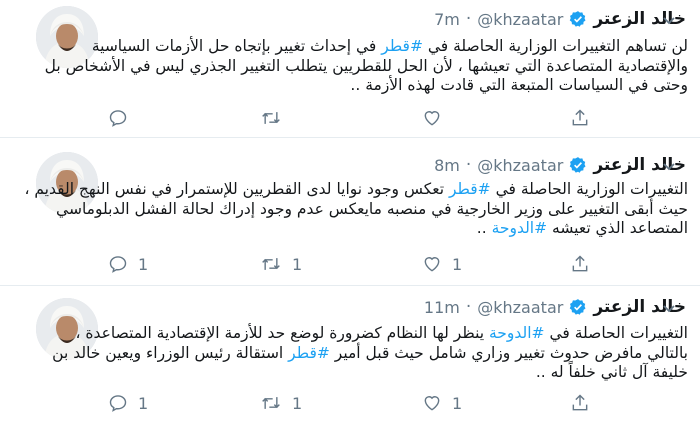 This screenshot has width=700, height=421. Describe the element at coordinates (611, 372) in the screenshot. I see `tweet-text-segment: خليفة آل ثاني خلفاً له ..` at that location.